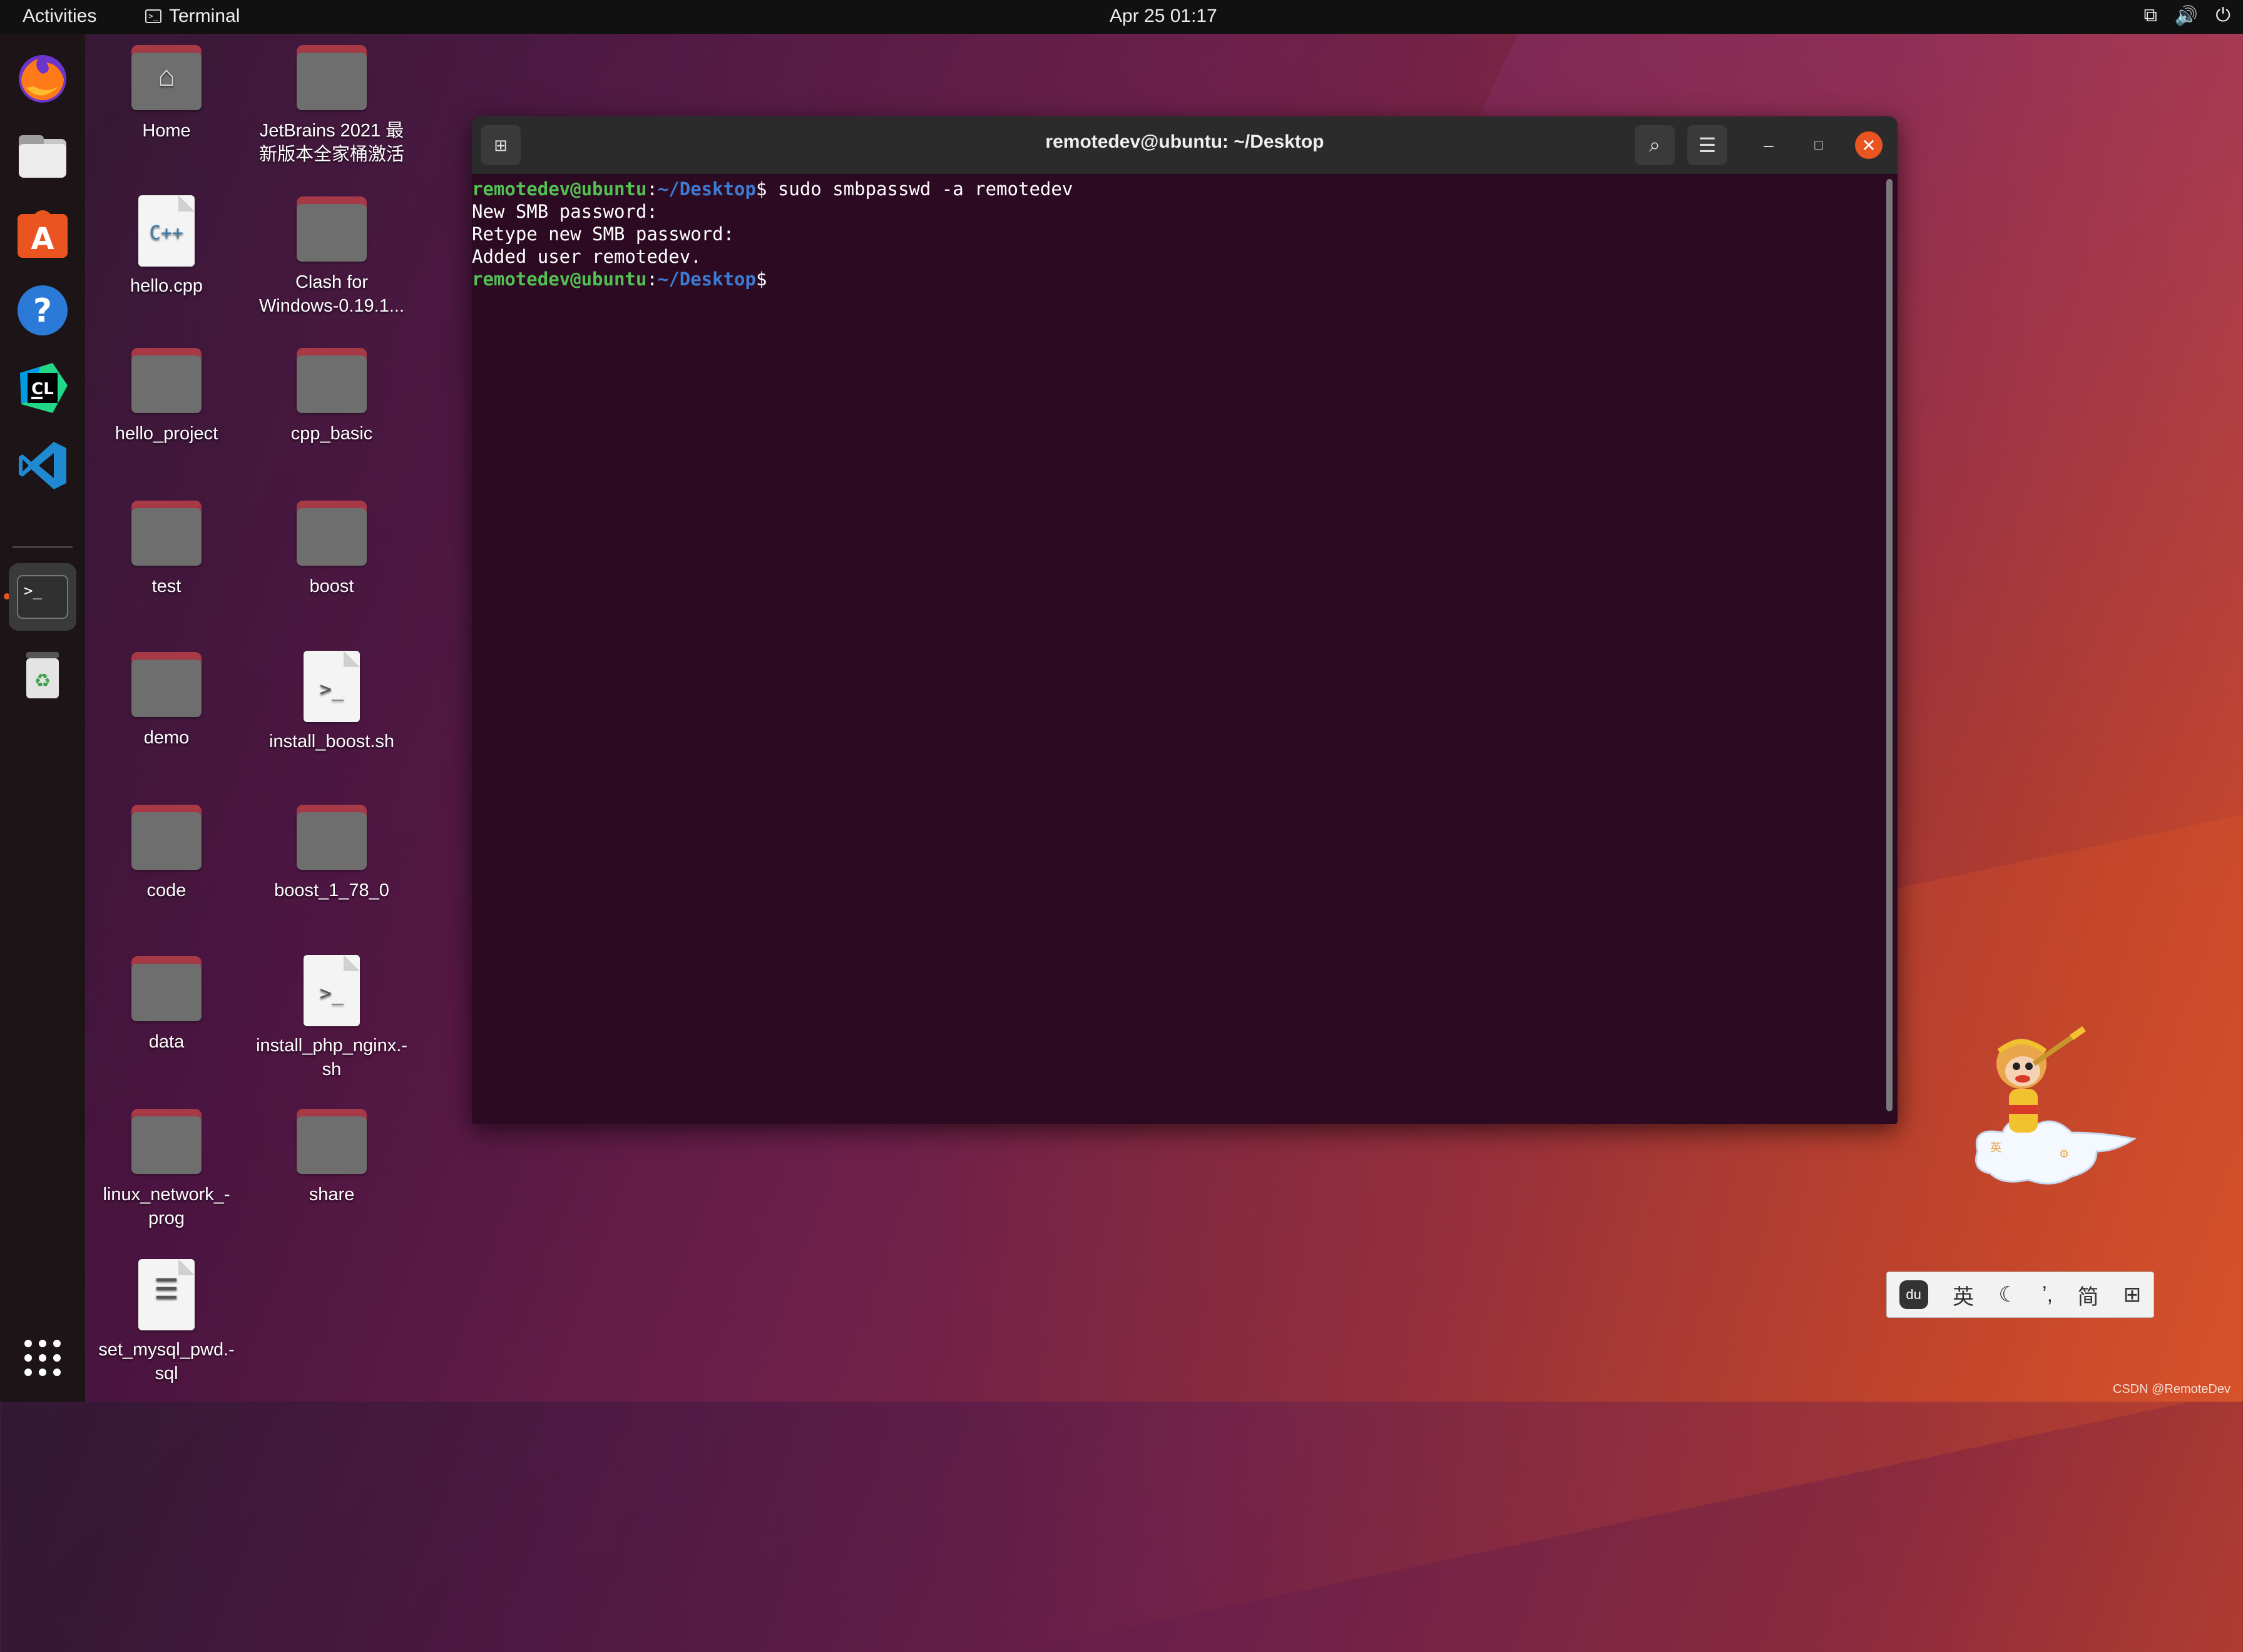  Describe the element at coordinates (2007, 1294) in the screenshot. I see `moon-icon: ☾` at that location.